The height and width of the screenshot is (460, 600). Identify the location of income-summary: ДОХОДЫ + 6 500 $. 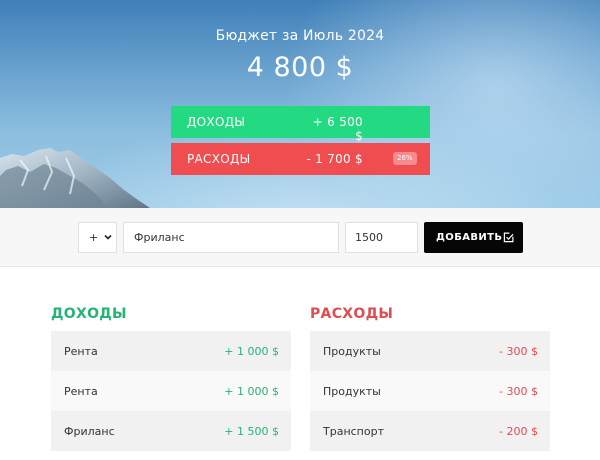
(300, 124).